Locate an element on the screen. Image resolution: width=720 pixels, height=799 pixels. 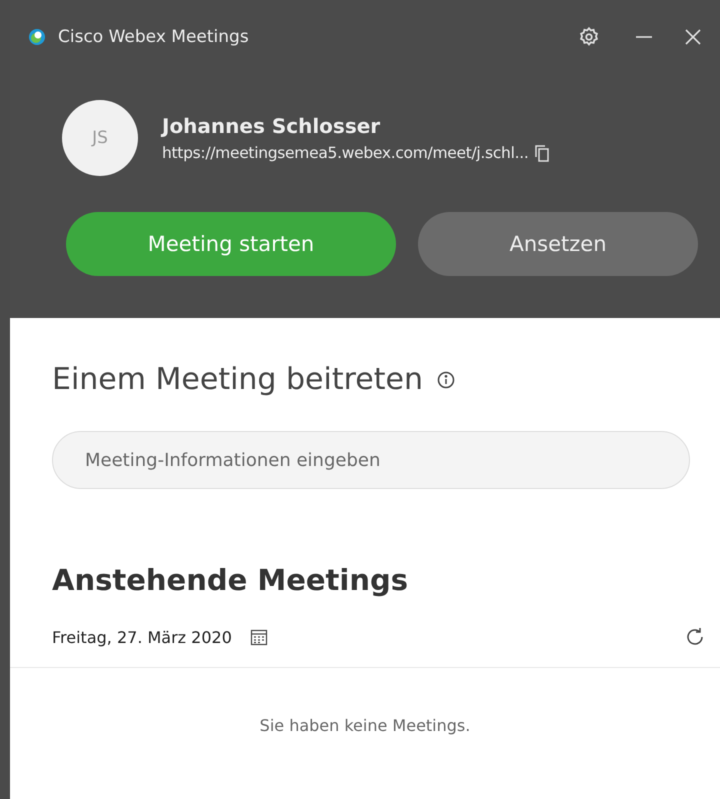
avatar: JS is located at coordinates (100, 138).